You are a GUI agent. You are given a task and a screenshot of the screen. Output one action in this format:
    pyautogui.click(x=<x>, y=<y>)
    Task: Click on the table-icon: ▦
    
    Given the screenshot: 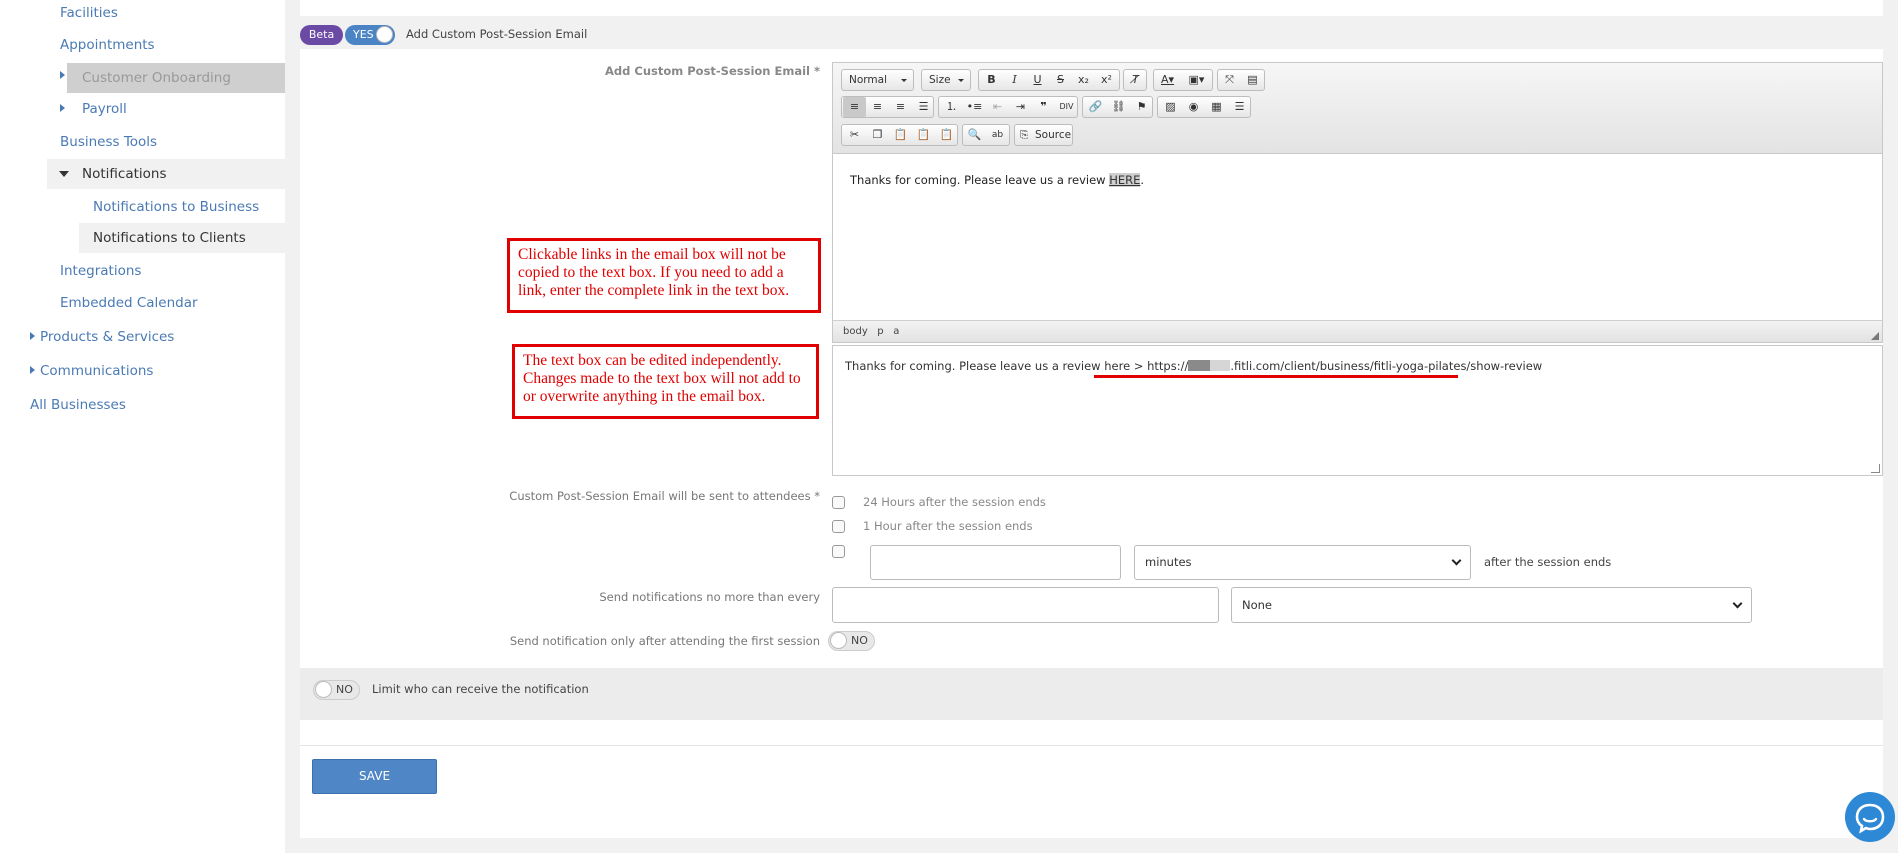 What is the action you would take?
    pyautogui.click(x=1216, y=107)
    